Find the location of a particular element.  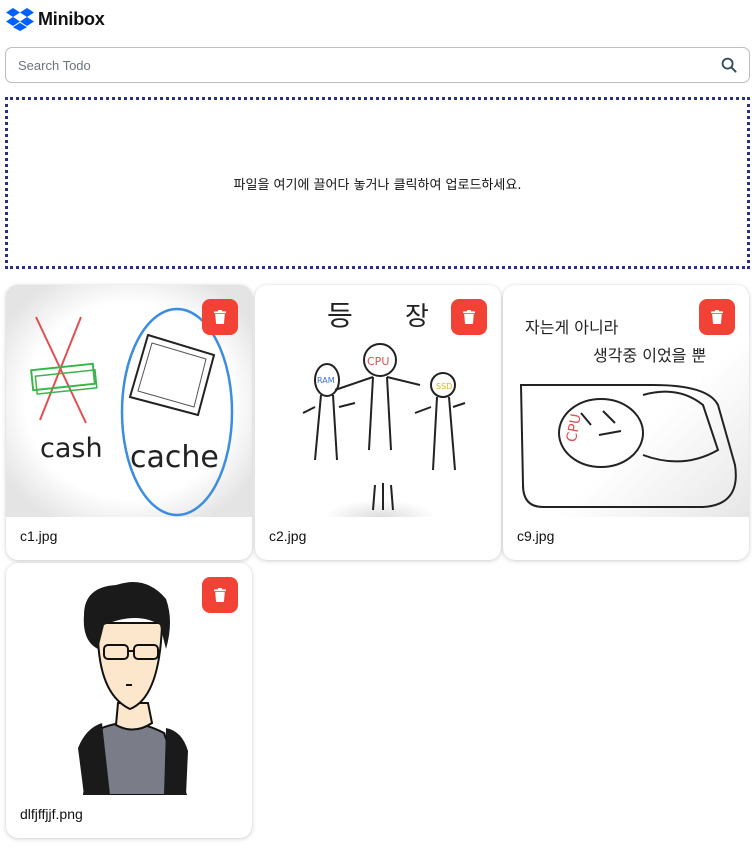

search-bar is located at coordinates (377, 65).